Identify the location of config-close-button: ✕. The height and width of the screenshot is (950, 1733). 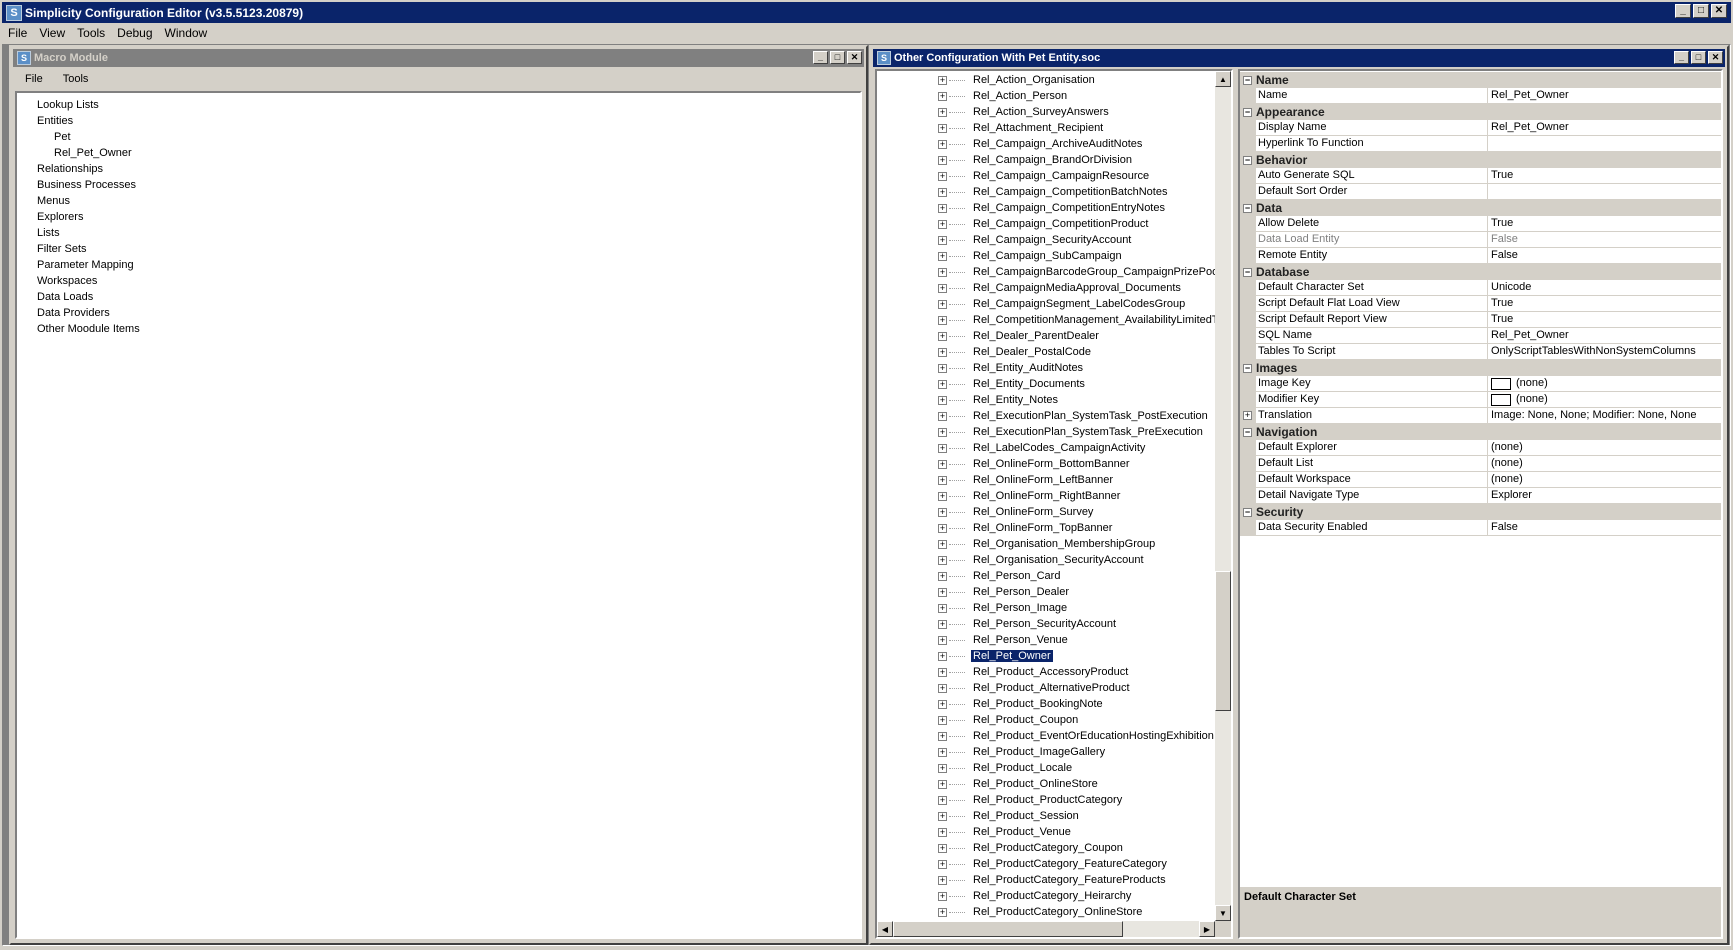
(1715, 57).